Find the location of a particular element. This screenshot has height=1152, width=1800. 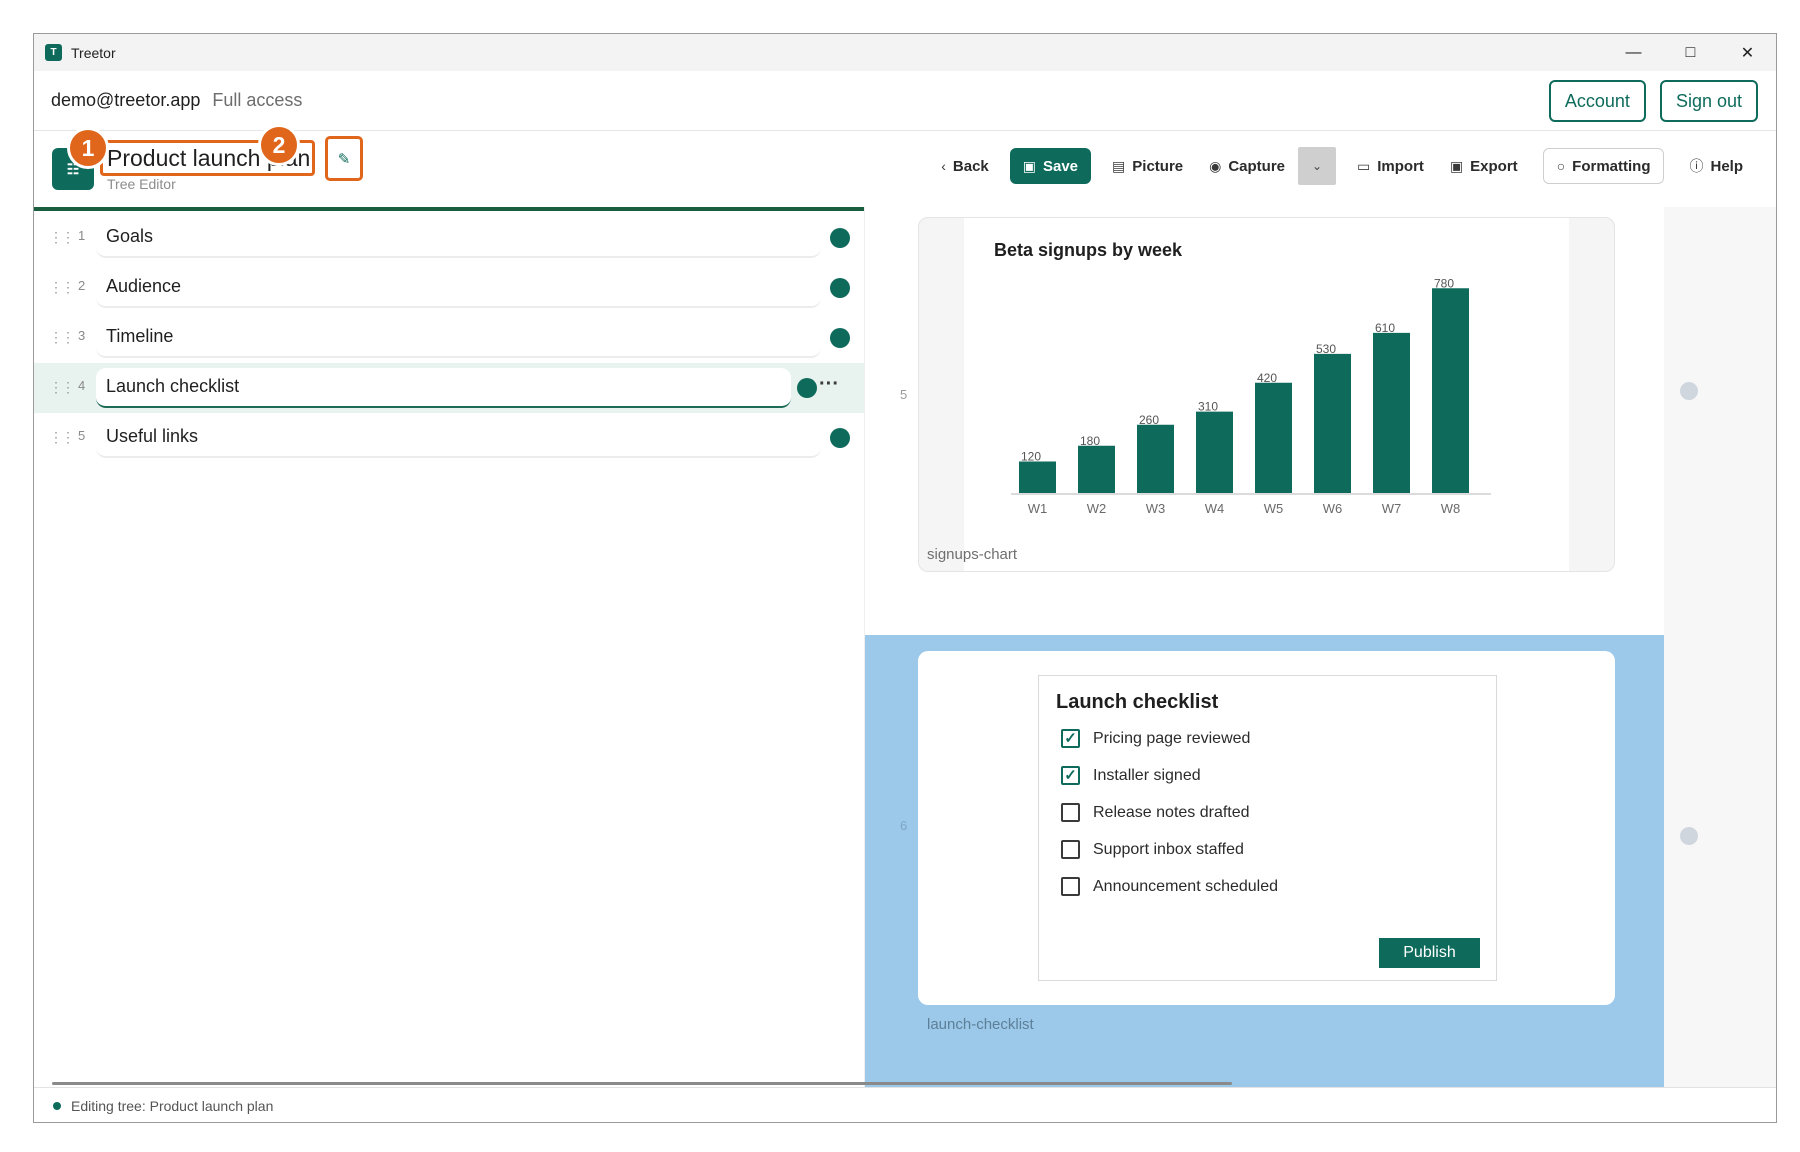

capture-label: Capture is located at coordinates (1257, 166).